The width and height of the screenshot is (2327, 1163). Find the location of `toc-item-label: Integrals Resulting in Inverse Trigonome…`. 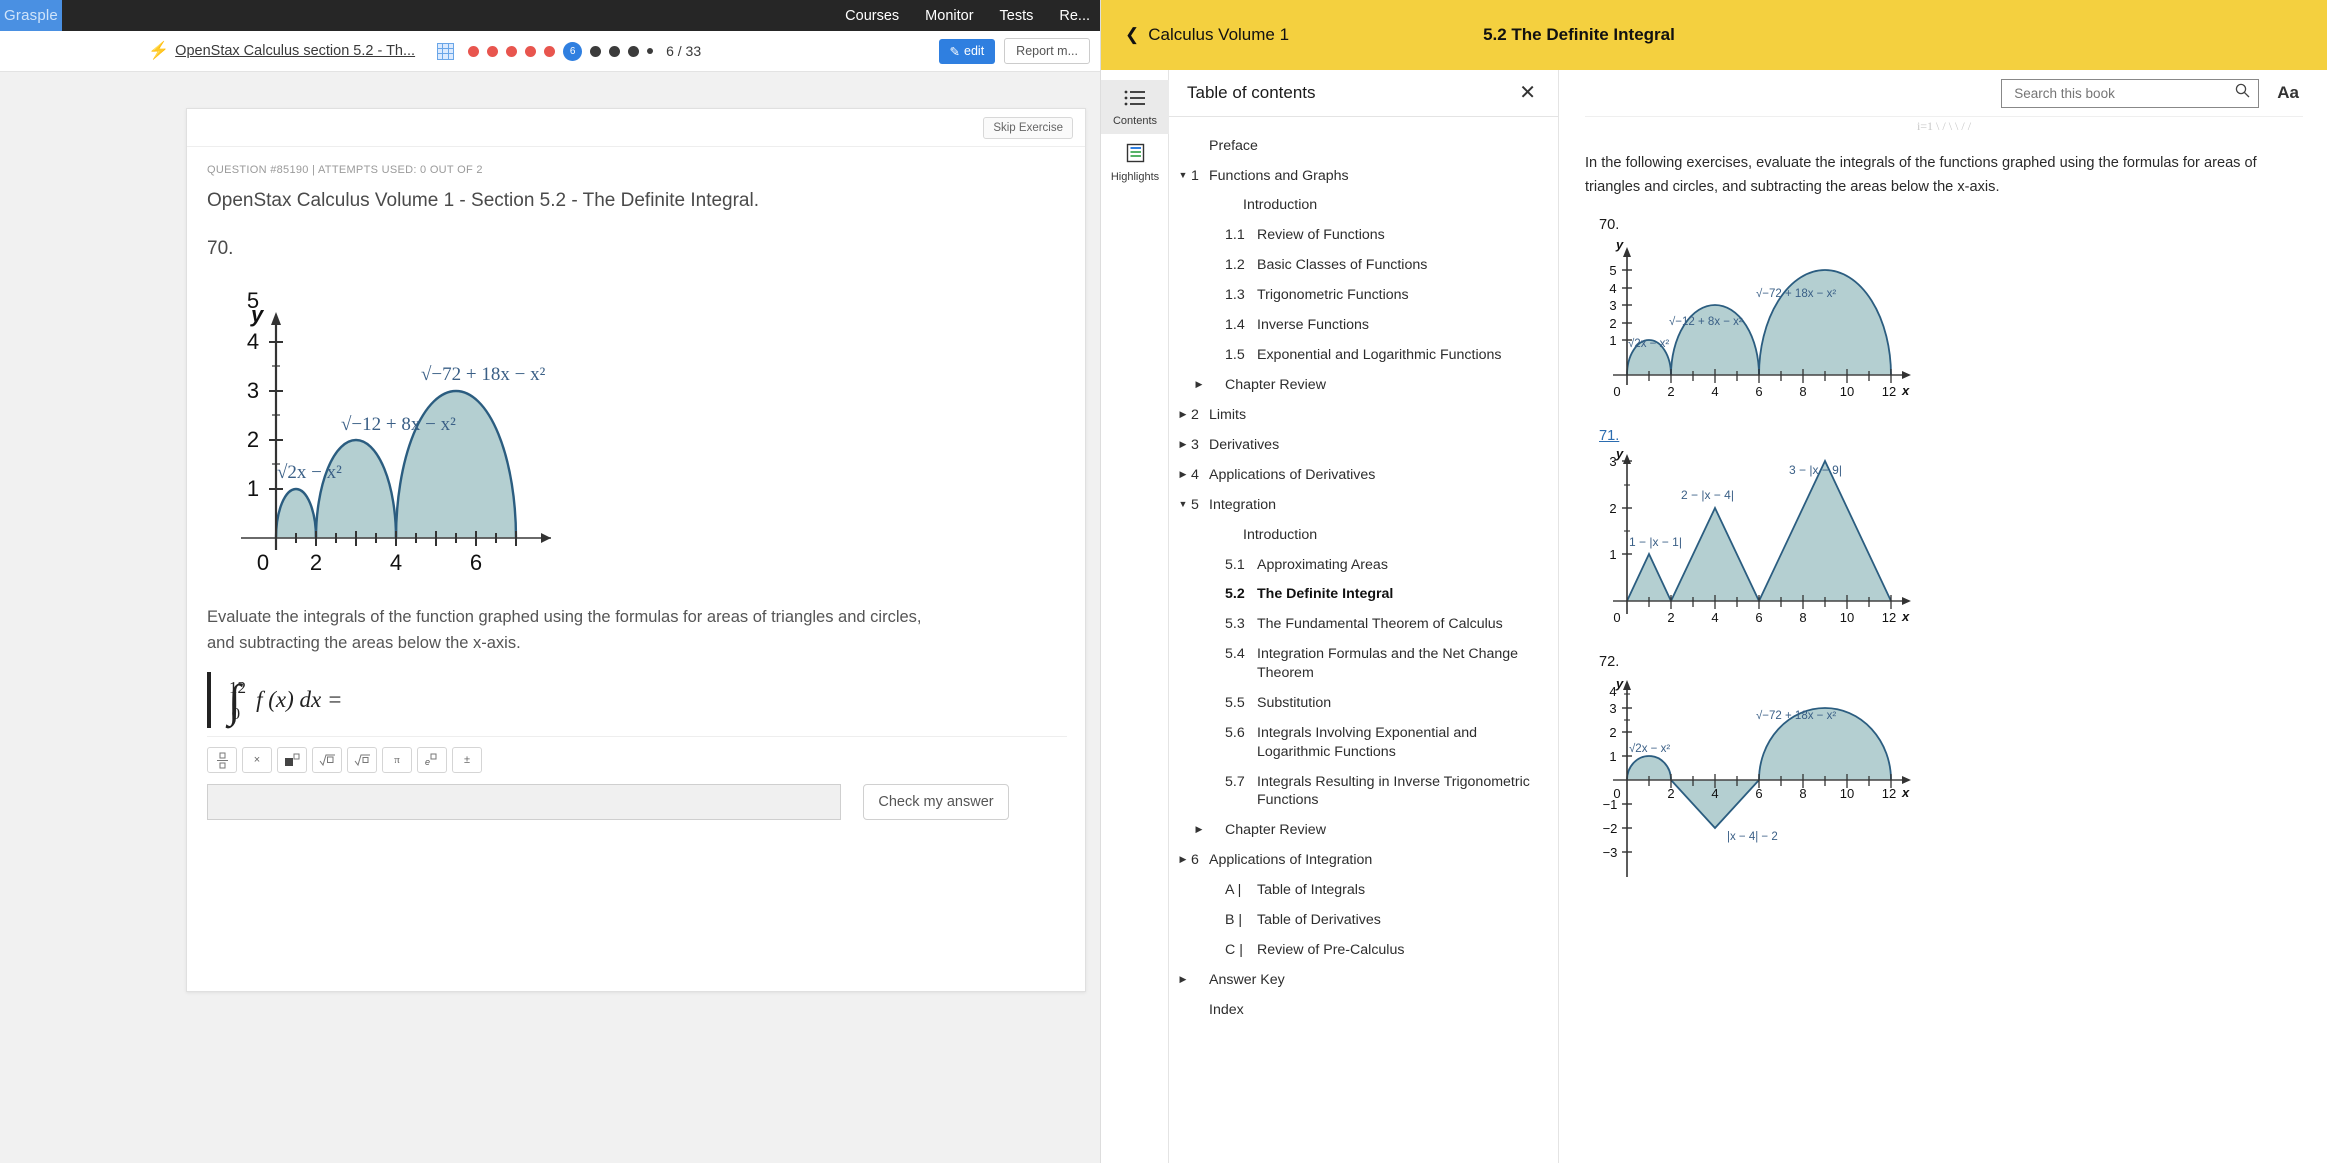

toc-item-label: Integrals Resulting in Inverse Trigonome… is located at coordinates (1393, 791).